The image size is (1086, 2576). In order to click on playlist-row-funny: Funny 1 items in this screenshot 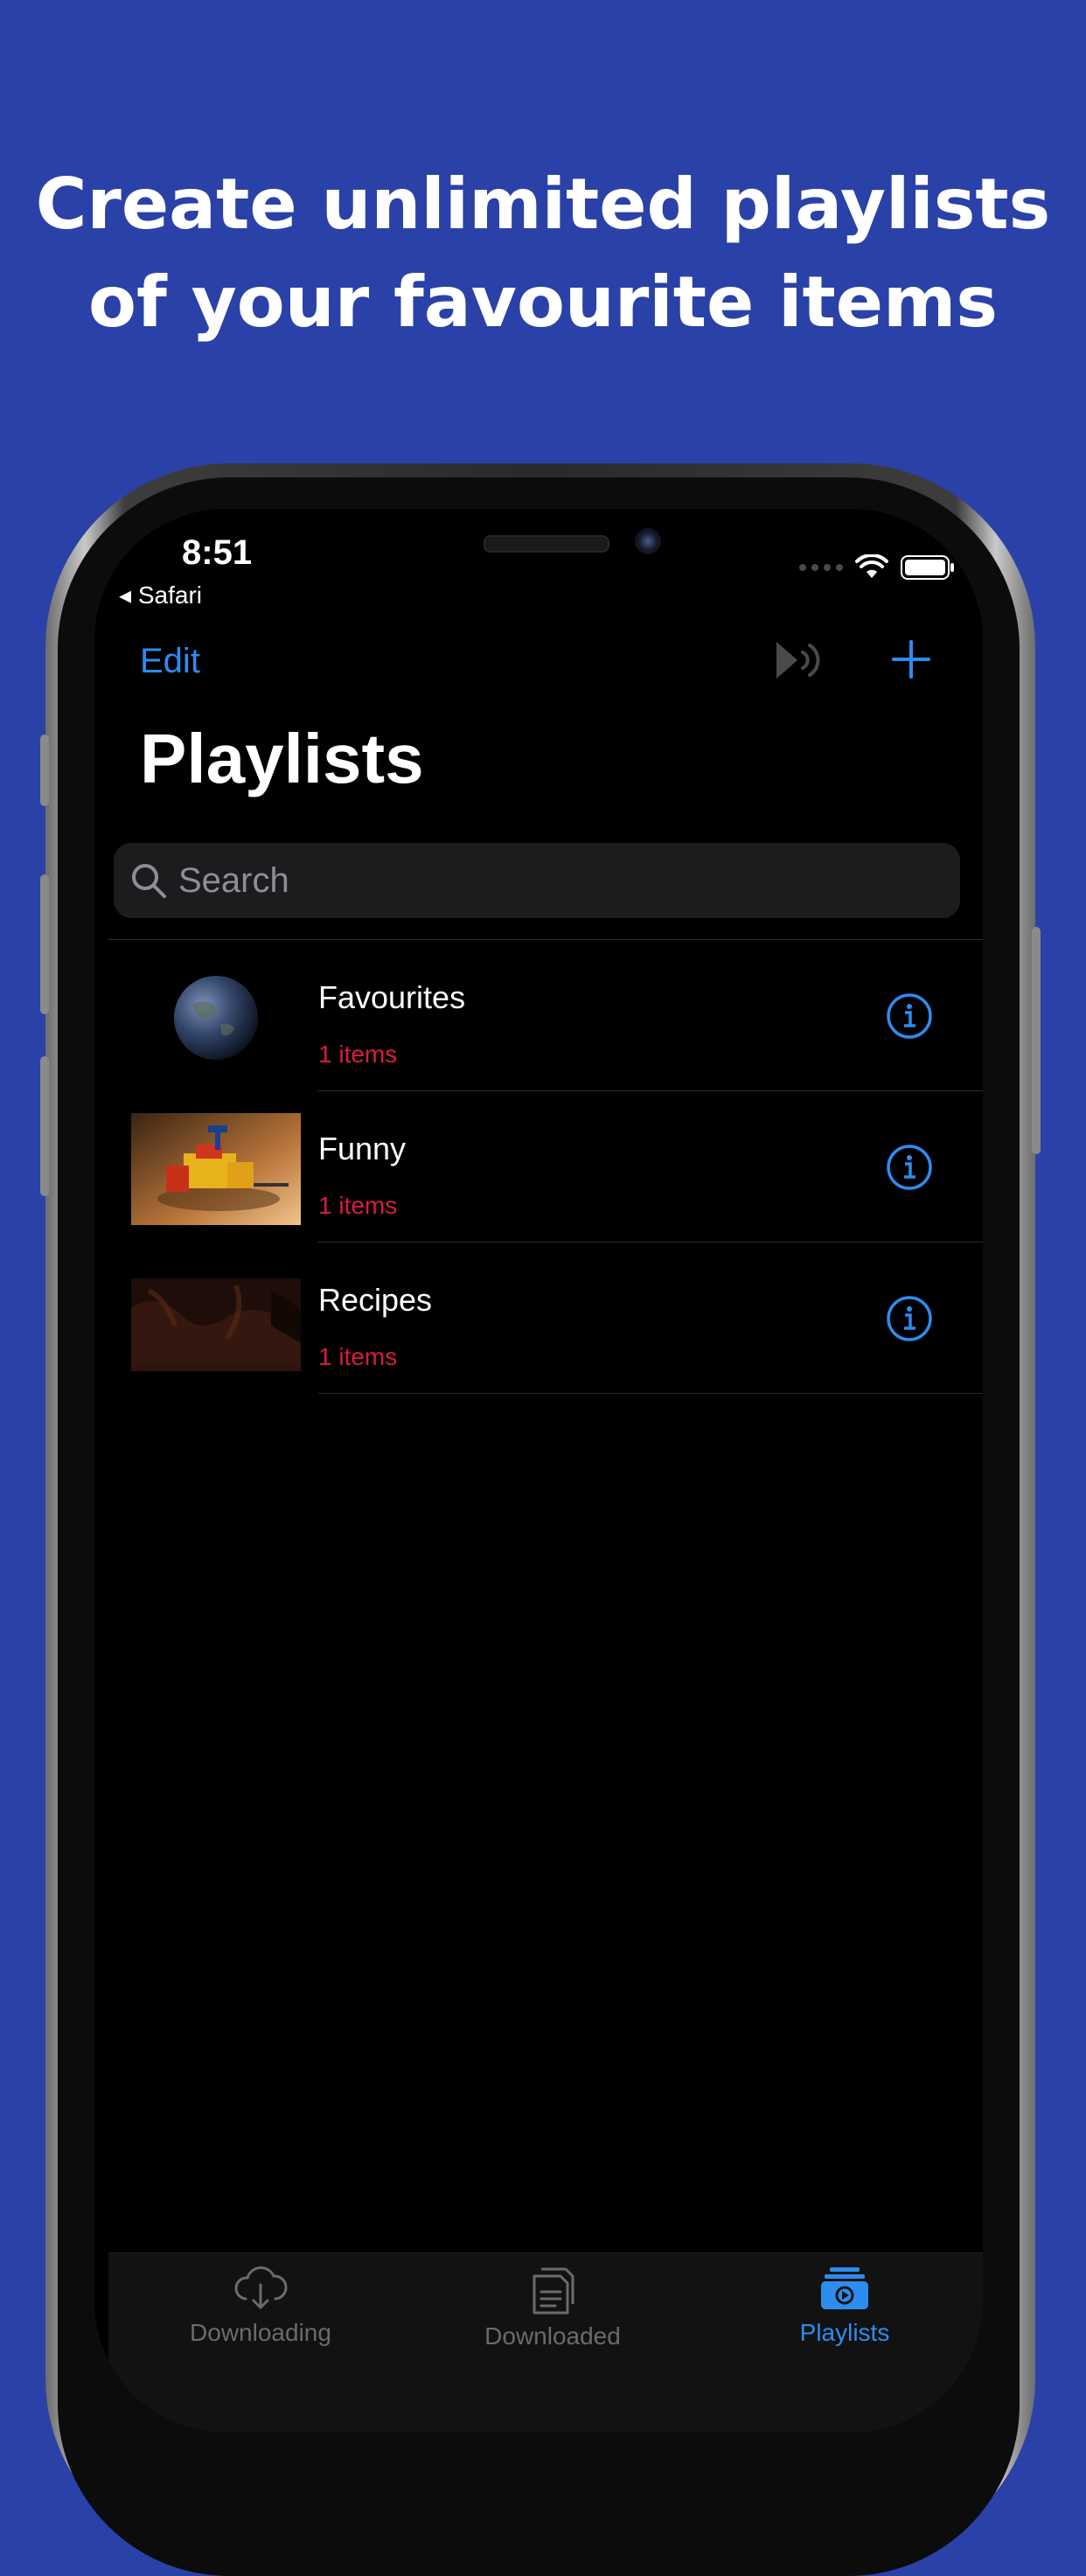, I will do `click(539, 1167)`.